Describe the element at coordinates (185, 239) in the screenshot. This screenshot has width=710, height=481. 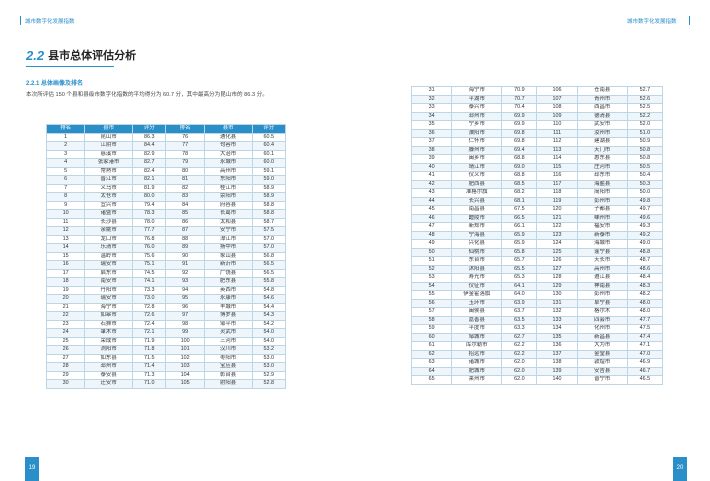
I see `rank-cell: 88` at that location.